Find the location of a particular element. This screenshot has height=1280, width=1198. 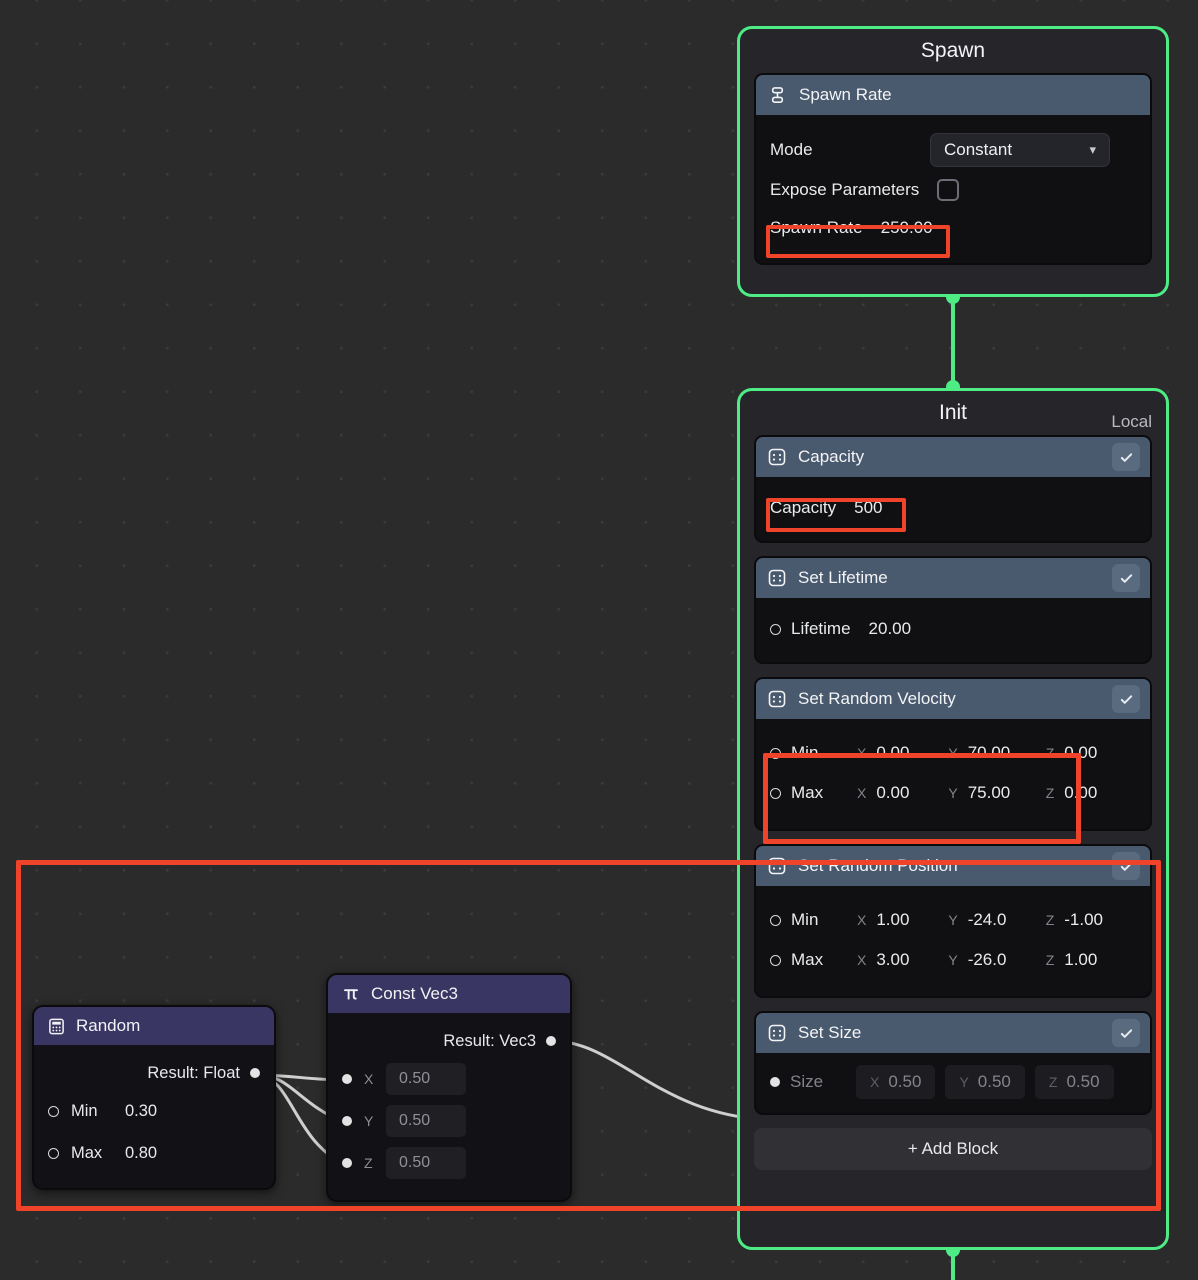

size-y-value: 0.50 is located at coordinates (994, 1081).